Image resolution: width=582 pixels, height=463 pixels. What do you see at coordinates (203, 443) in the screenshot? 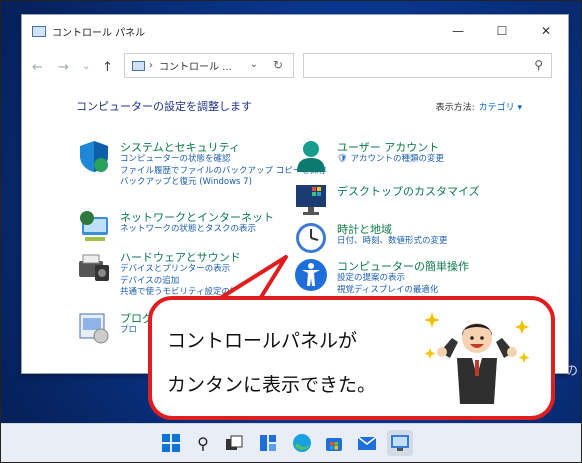
I see `search-taskbar-icon: ⚲` at bounding box center [203, 443].